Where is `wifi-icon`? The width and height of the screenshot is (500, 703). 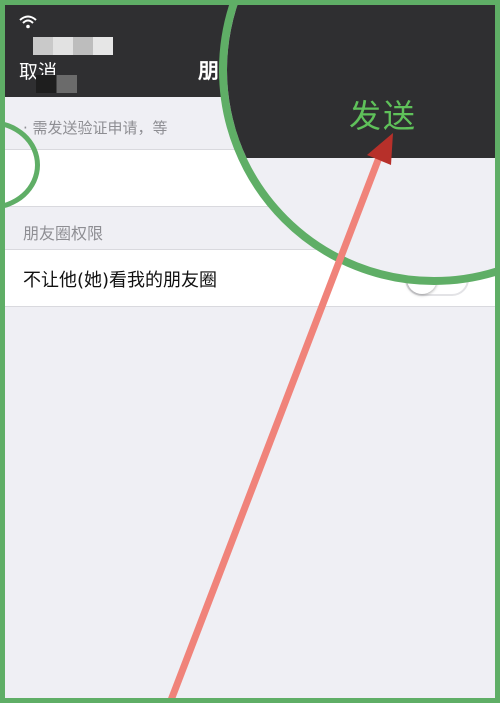
wifi-icon is located at coordinates (28, 22).